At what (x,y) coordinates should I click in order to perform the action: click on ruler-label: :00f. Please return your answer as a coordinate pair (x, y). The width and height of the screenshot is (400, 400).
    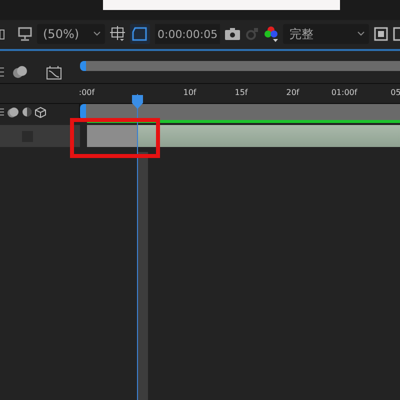
    Looking at the image, I should click on (86, 92).